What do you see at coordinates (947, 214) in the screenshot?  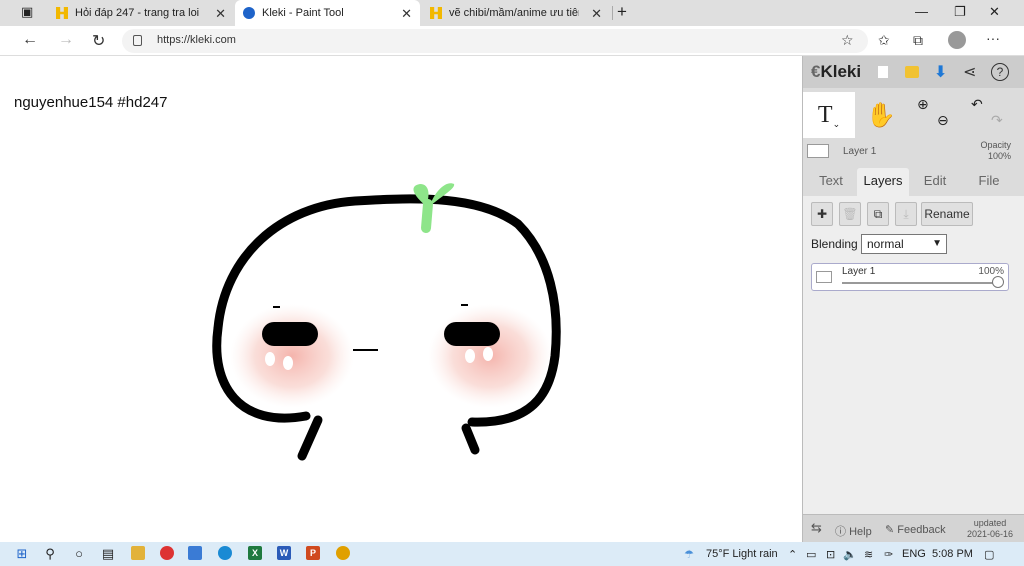 I see `rename-button: Rename` at bounding box center [947, 214].